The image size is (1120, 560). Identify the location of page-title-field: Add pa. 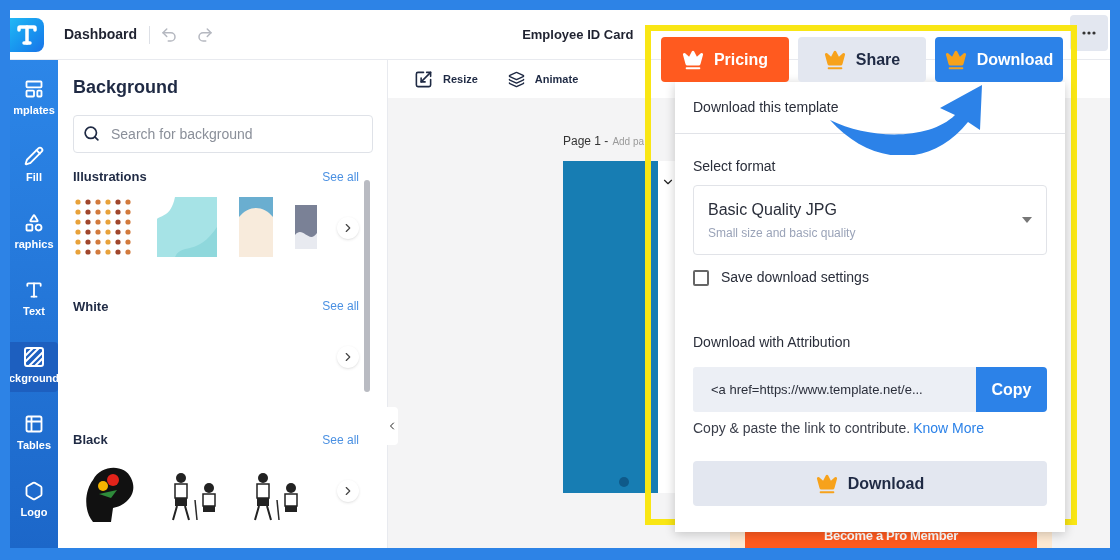
(628, 141).